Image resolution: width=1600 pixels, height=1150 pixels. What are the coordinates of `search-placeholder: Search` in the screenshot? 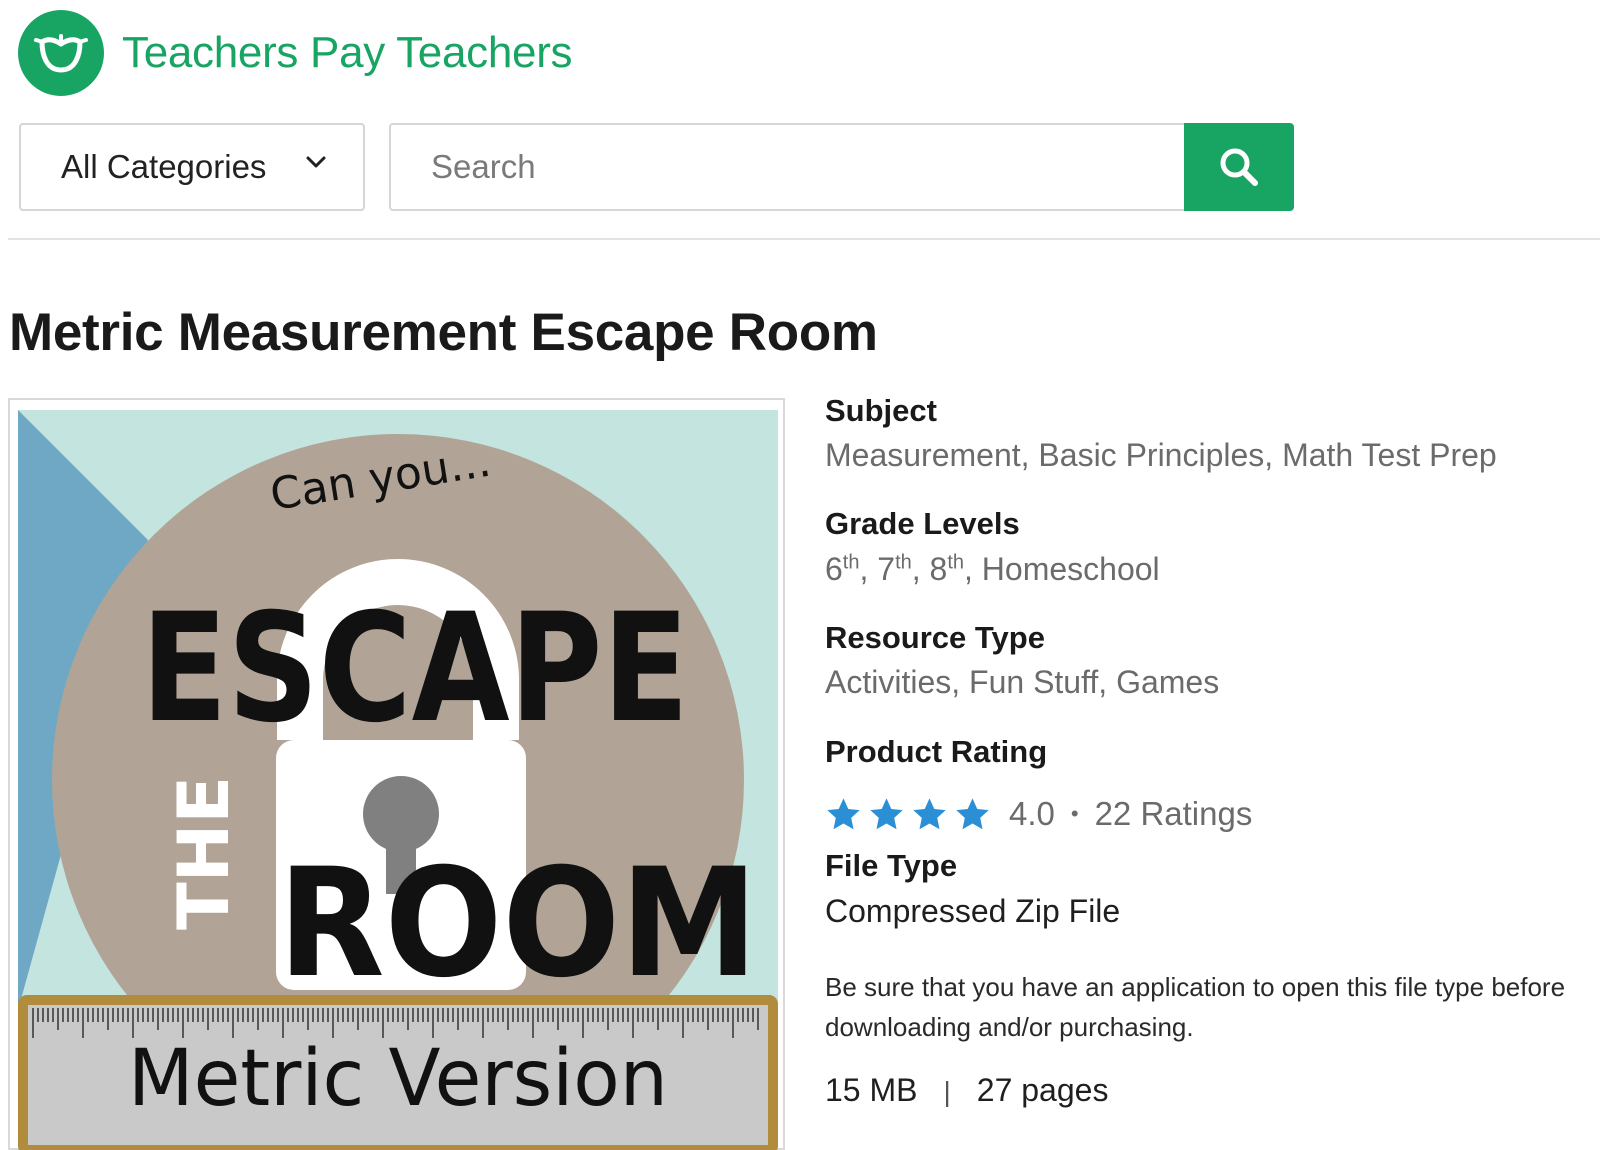 It's located at (483, 166).